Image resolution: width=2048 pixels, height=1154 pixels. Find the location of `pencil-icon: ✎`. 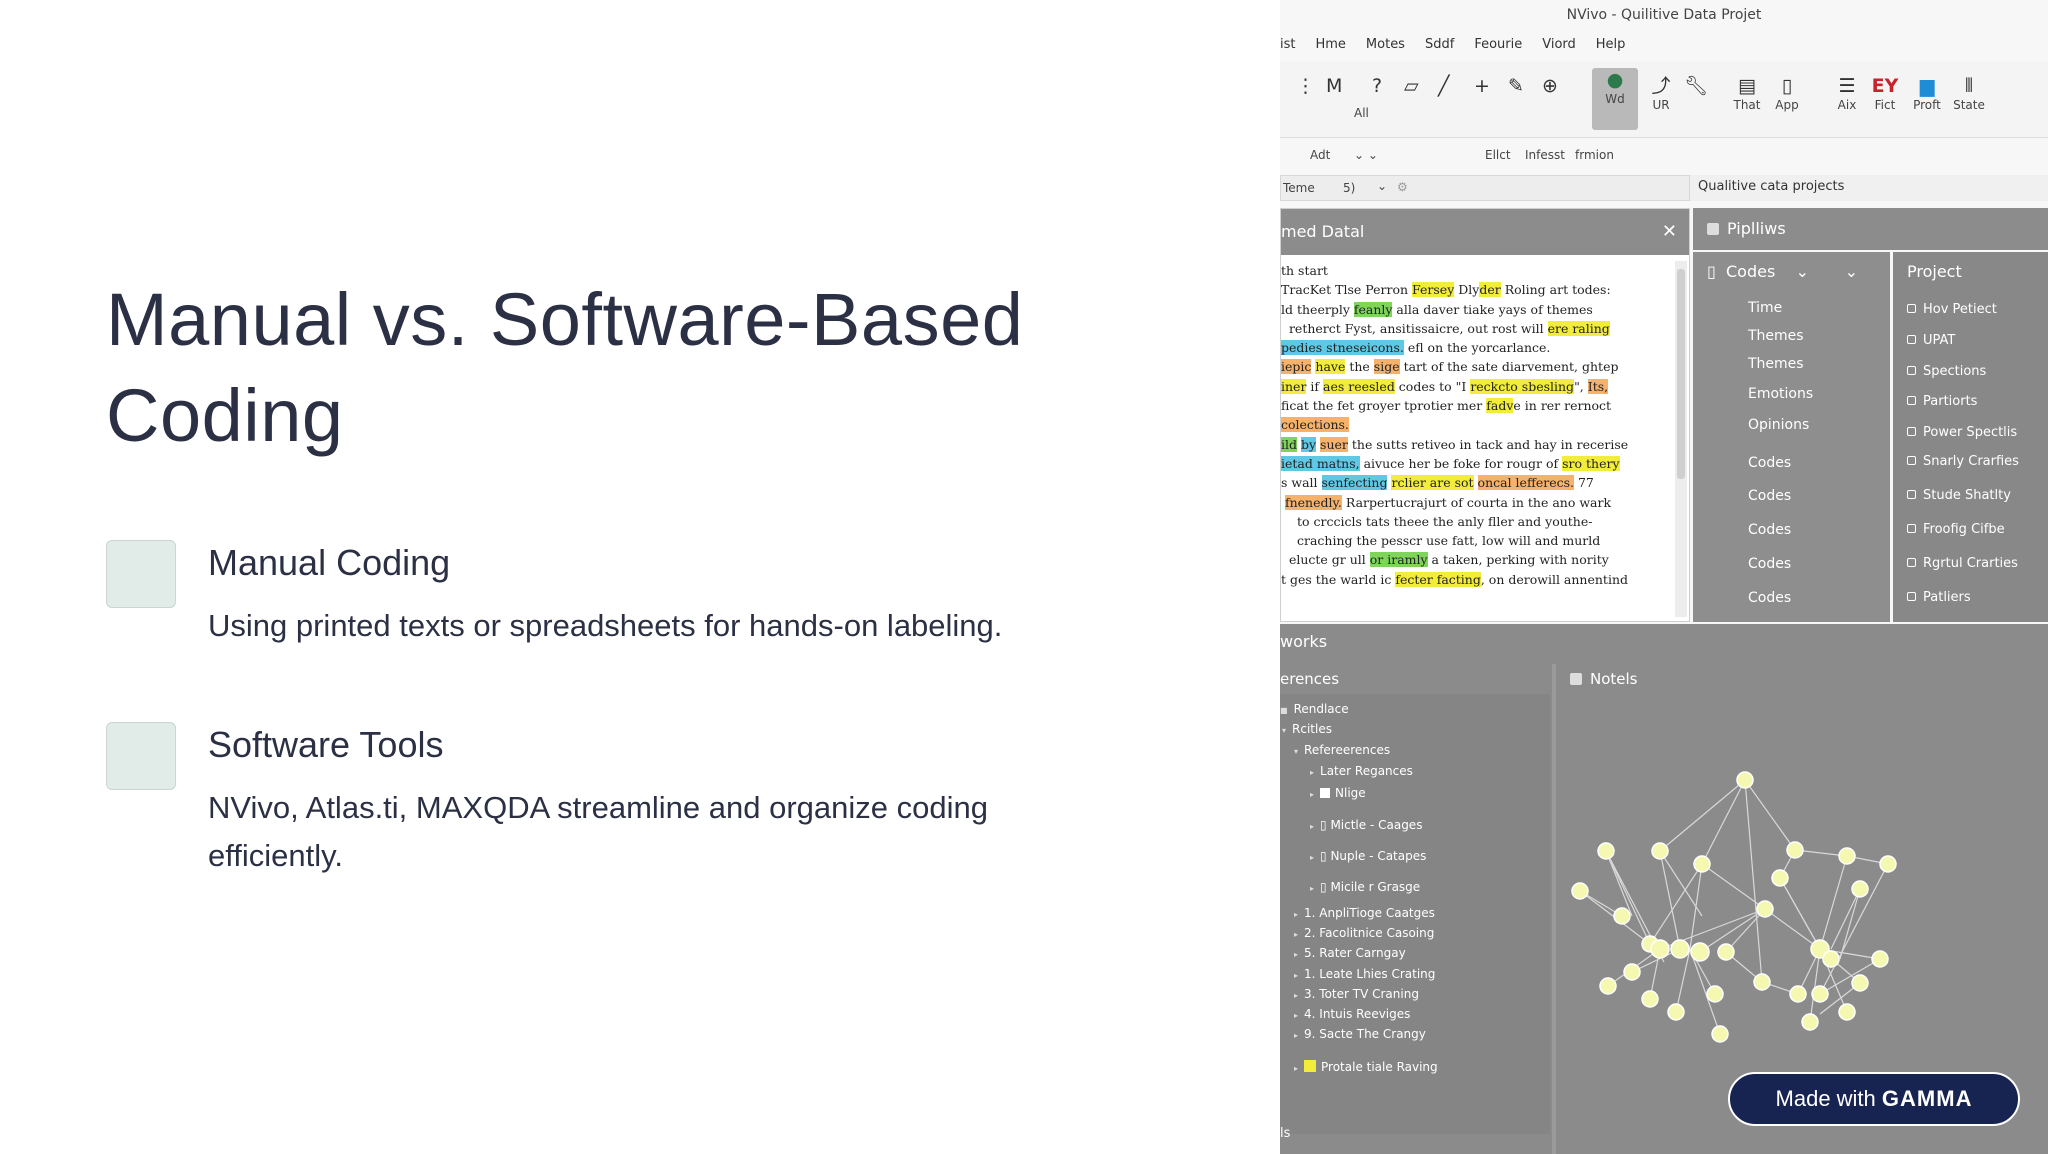

pencil-icon: ✎ is located at coordinates (1516, 86).